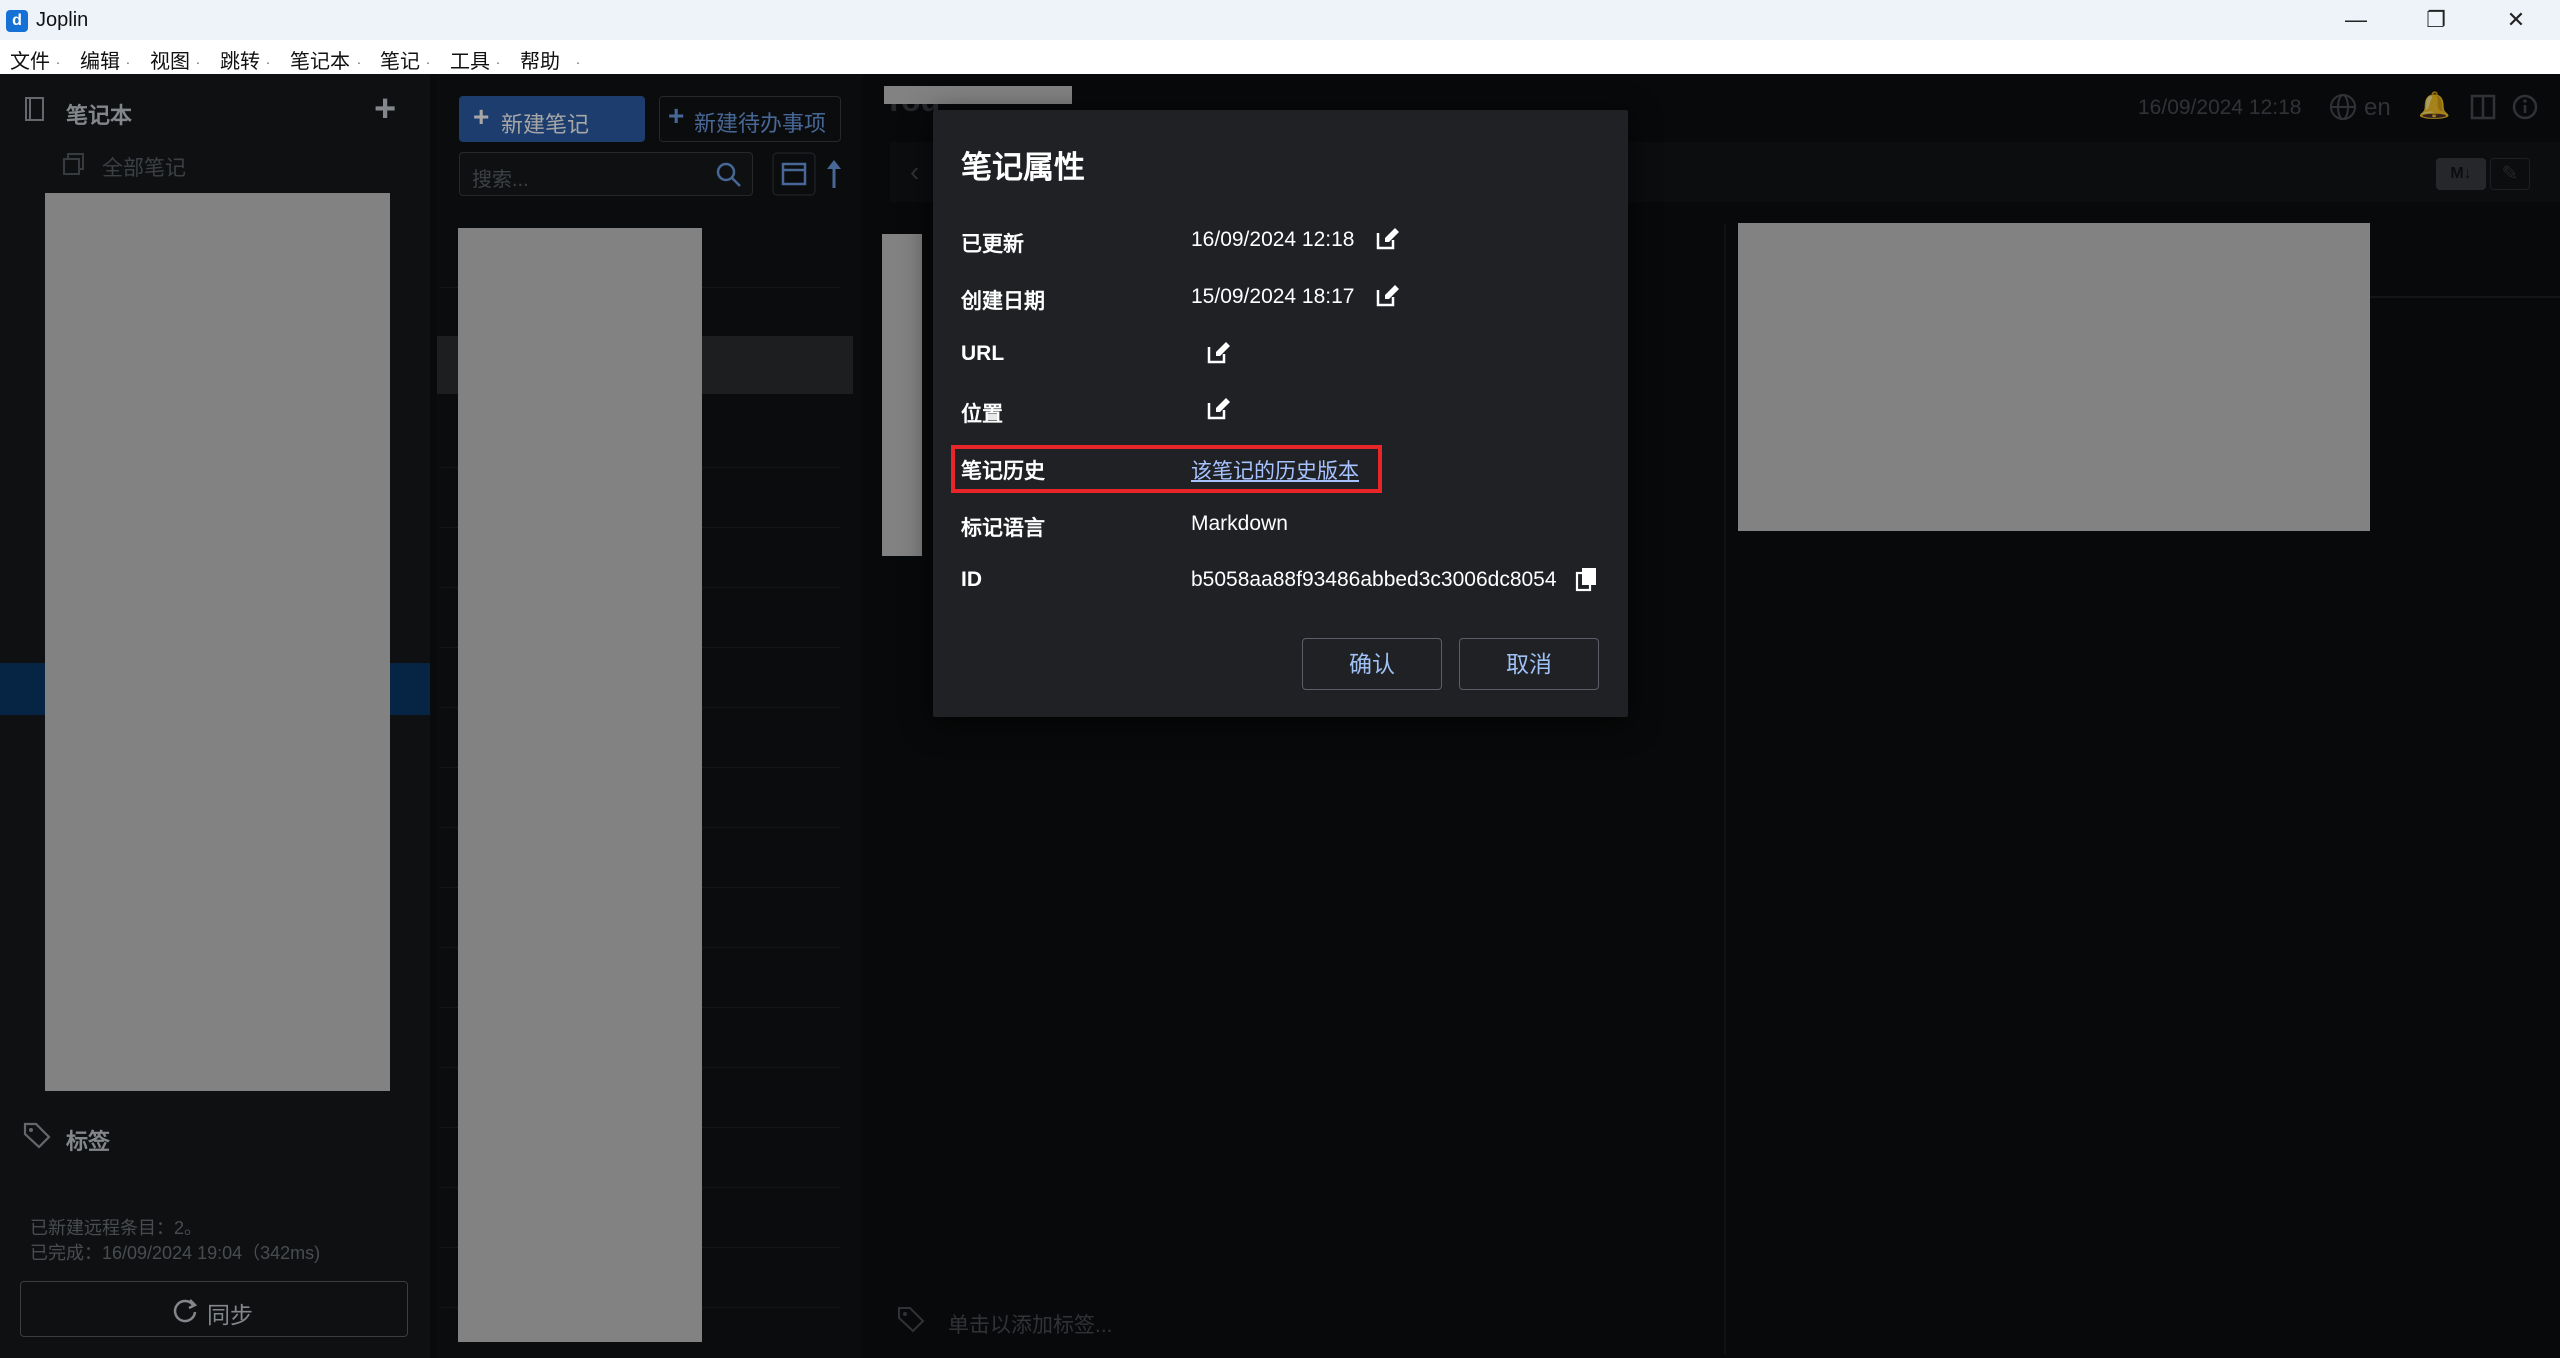 The width and height of the screenshot is (2560, 1358). I want to click on menu-go: 跳转, so click(240, 59).